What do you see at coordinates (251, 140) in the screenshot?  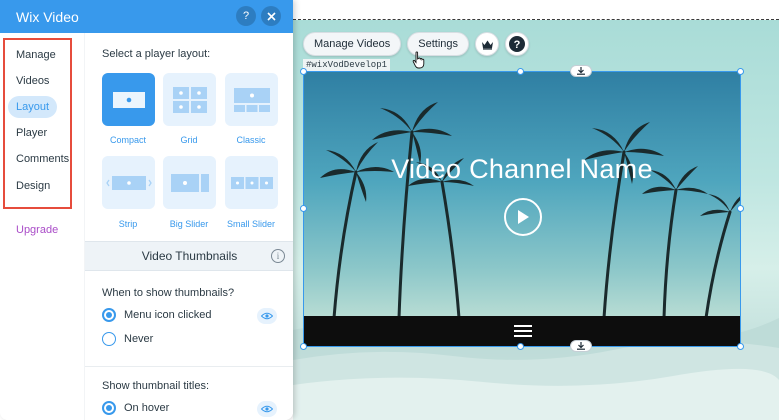 I see `layout-label-classic: Classic` at bounding box center [251, 140].